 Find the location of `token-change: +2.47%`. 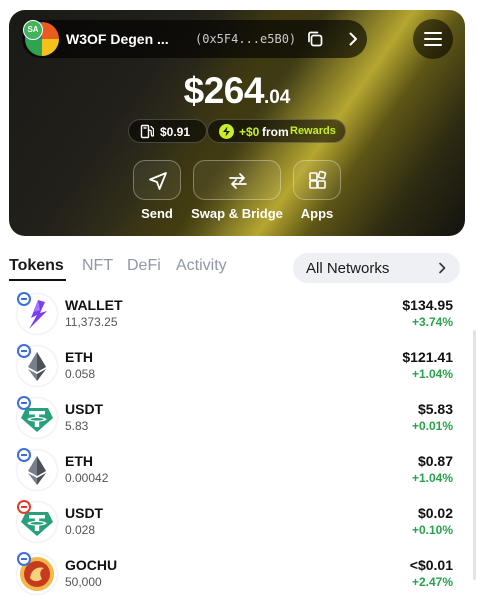

token-change: +2.47% is located at coordinates (432, 582).